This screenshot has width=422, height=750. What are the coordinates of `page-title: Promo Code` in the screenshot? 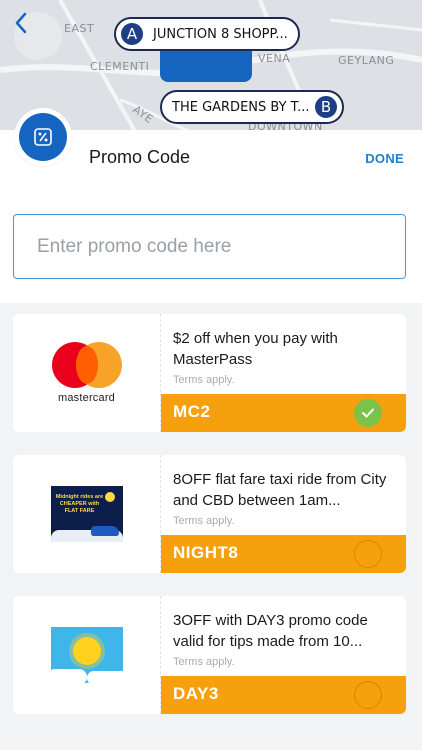 It's located at (140, 157).